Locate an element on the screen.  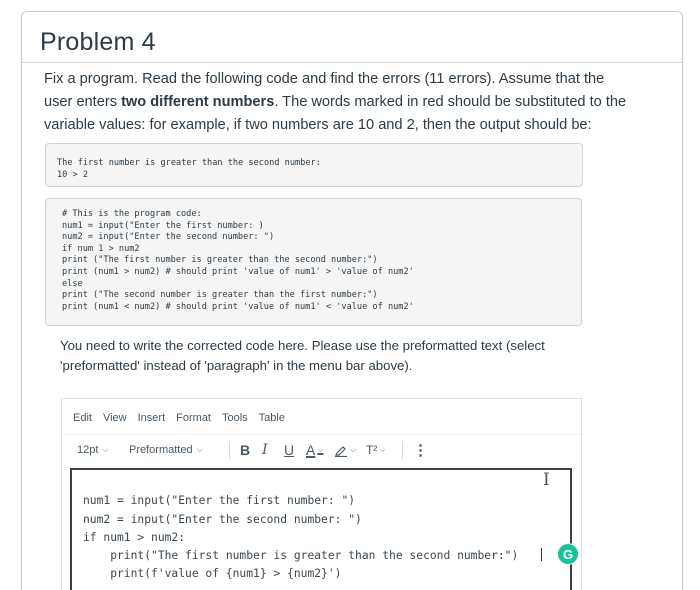
answer-code-line: if num1 > num2: is located at coordinates (134, 537).